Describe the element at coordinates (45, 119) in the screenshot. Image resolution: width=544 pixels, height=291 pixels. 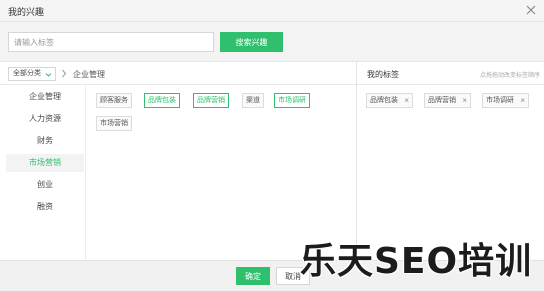
I see `category-item-human-resources: 人力资源` at that location.